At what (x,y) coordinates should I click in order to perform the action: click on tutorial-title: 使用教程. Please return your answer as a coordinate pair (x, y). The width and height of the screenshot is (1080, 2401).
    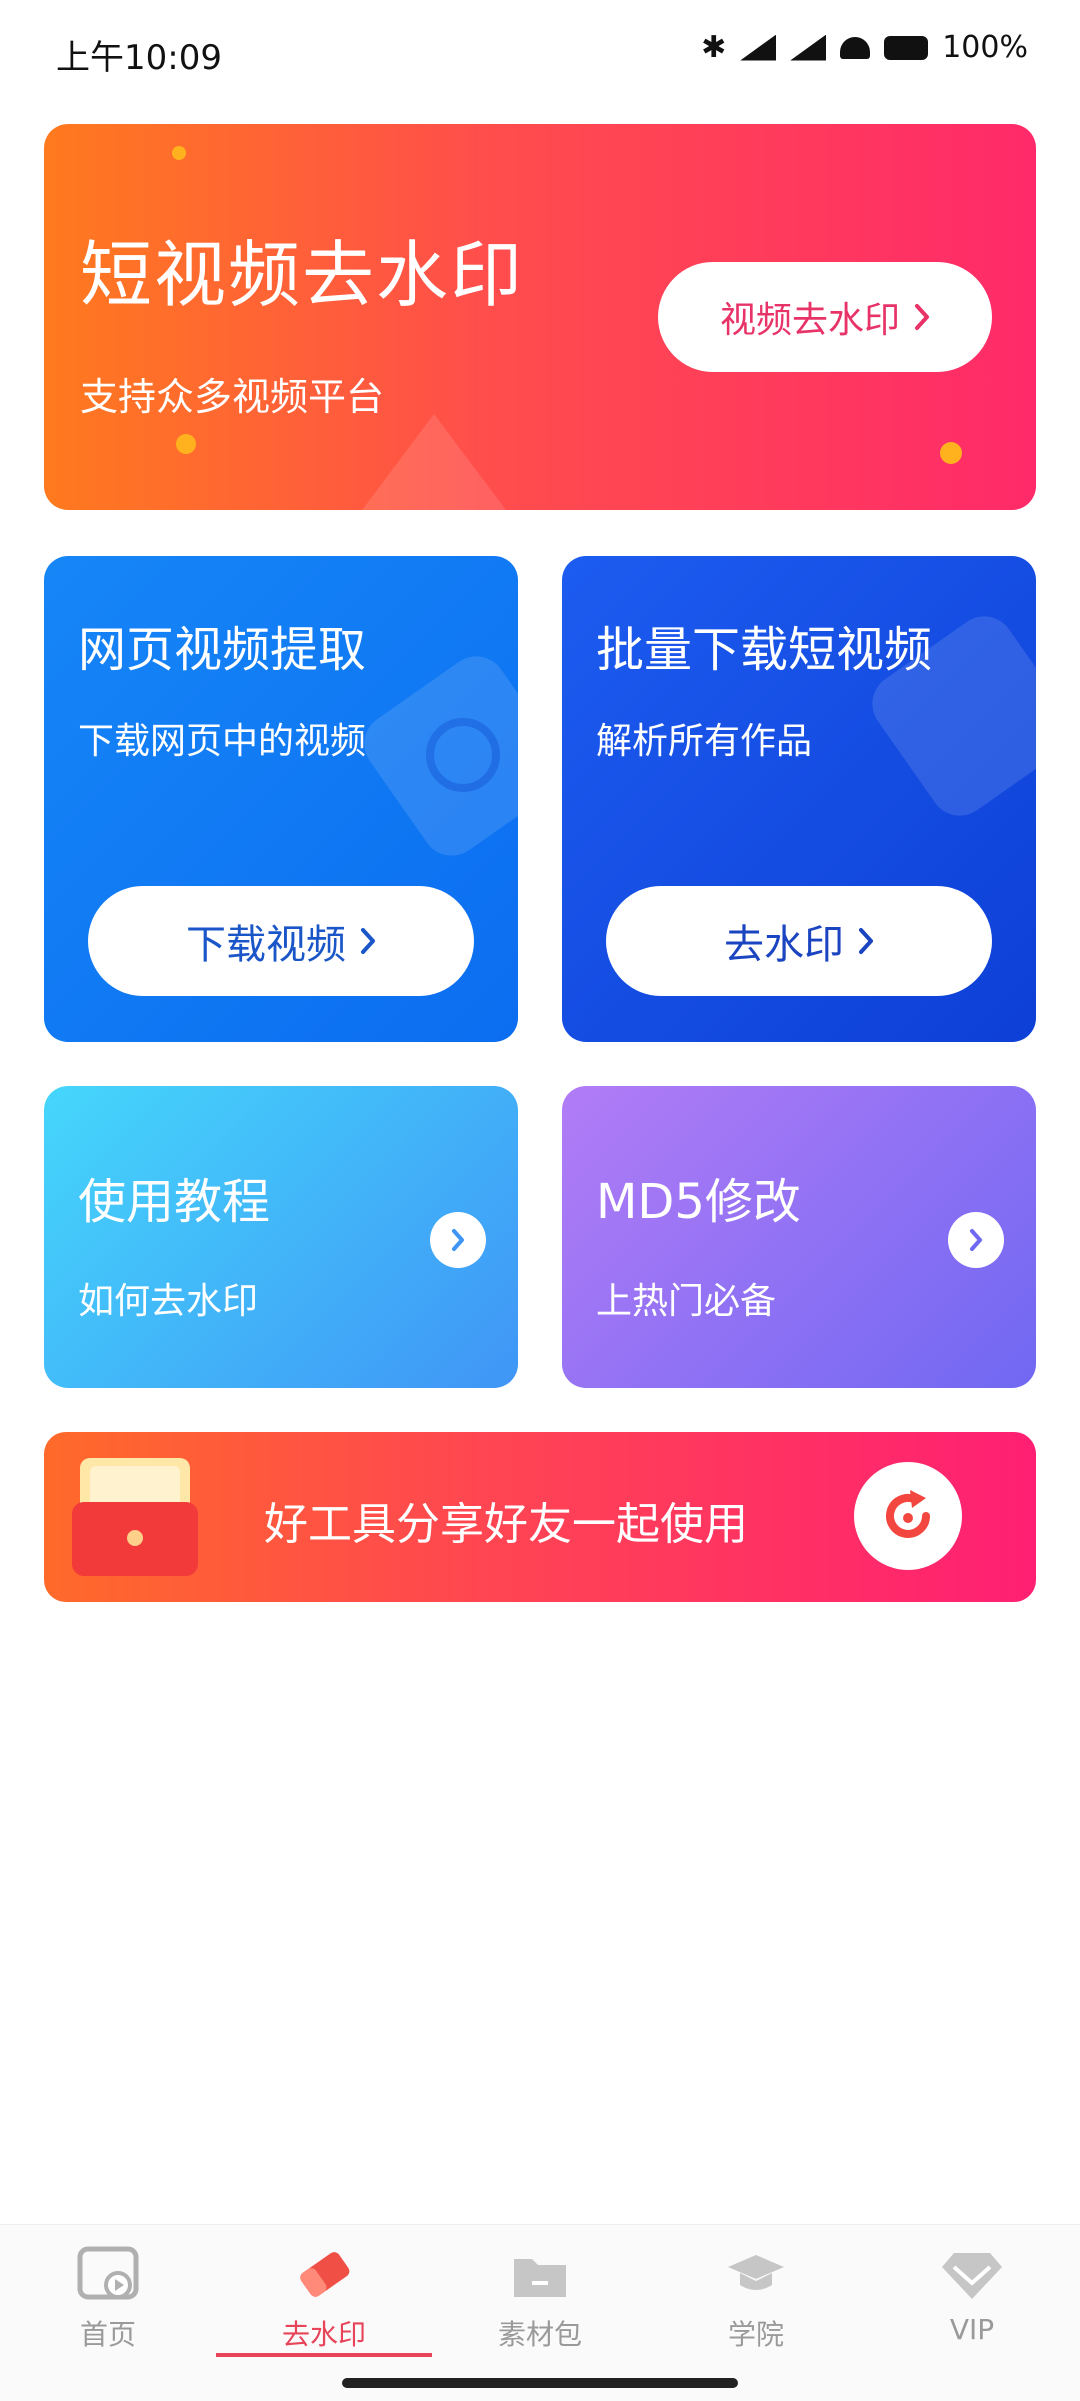
    Looking at the image, I should click on (174, 1202).